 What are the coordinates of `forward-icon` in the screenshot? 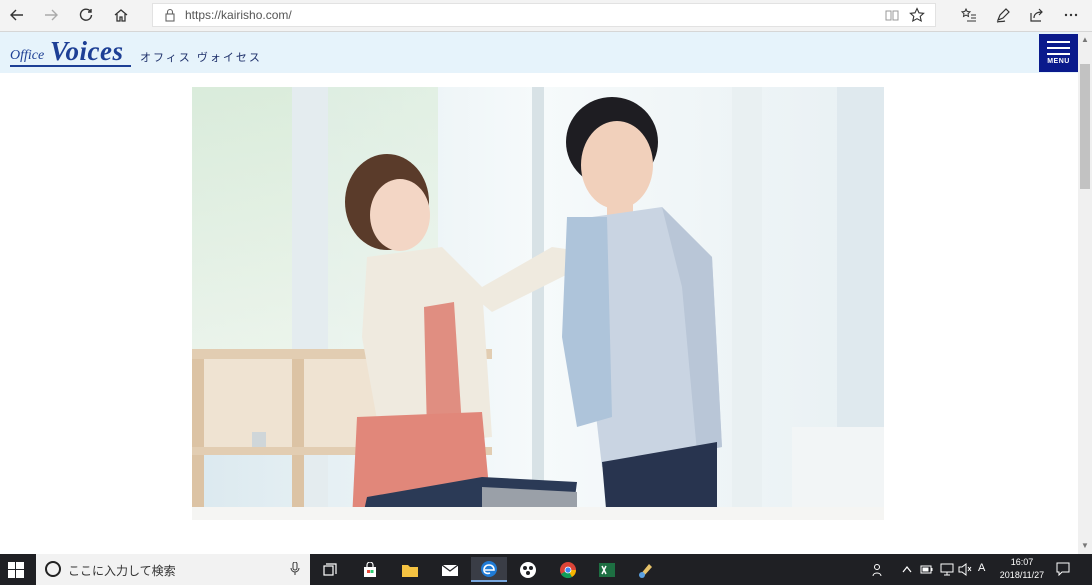 It's located at (51, 15).